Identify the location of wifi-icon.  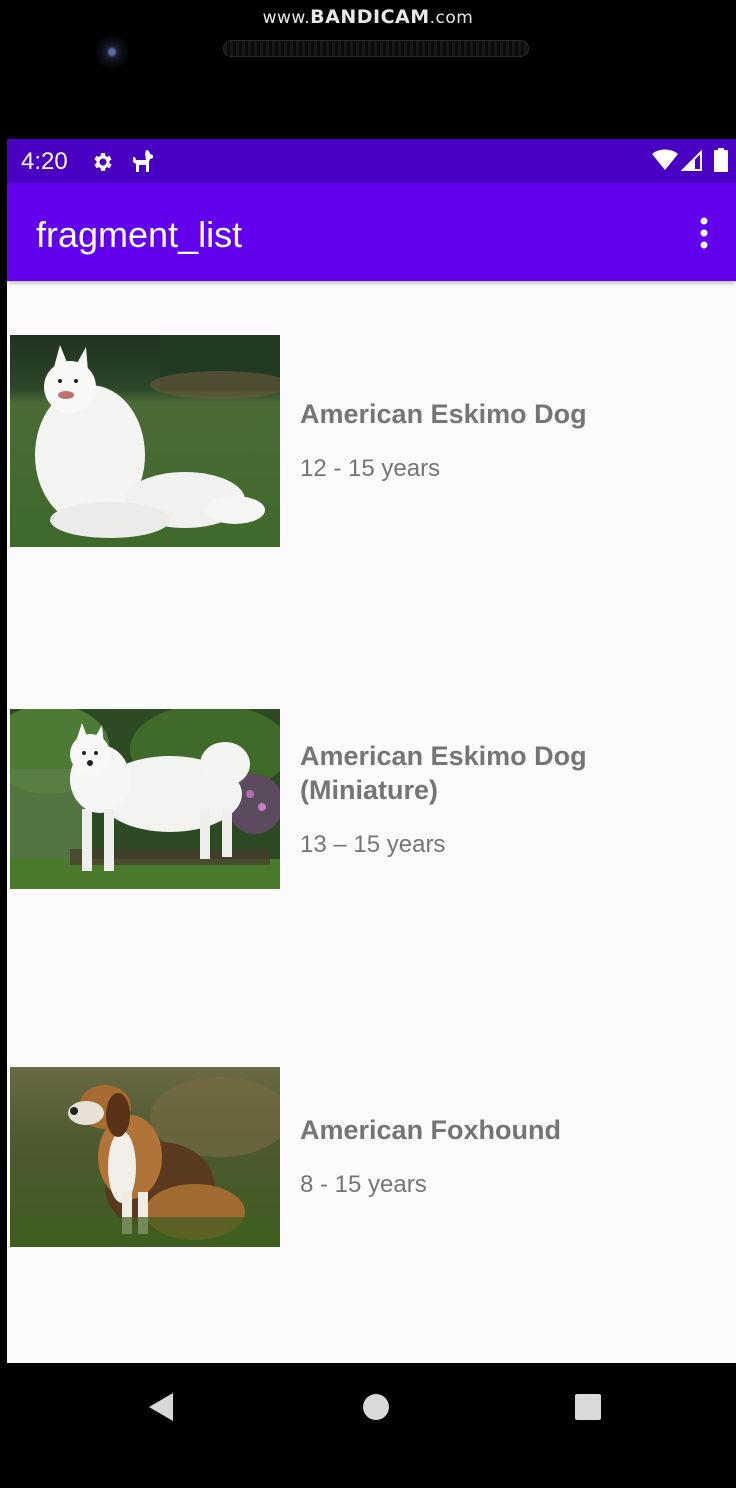
(665, 162).